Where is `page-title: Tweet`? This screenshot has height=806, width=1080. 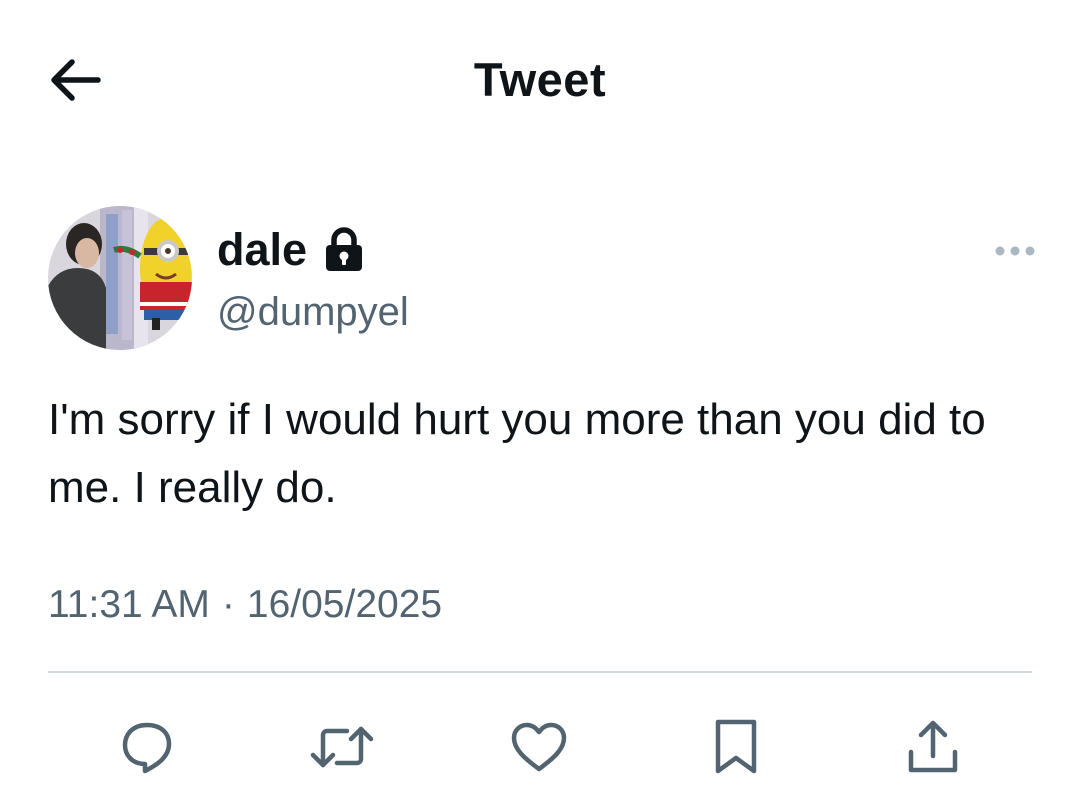
page-title: Tweet is located at coordinates (540, 79).